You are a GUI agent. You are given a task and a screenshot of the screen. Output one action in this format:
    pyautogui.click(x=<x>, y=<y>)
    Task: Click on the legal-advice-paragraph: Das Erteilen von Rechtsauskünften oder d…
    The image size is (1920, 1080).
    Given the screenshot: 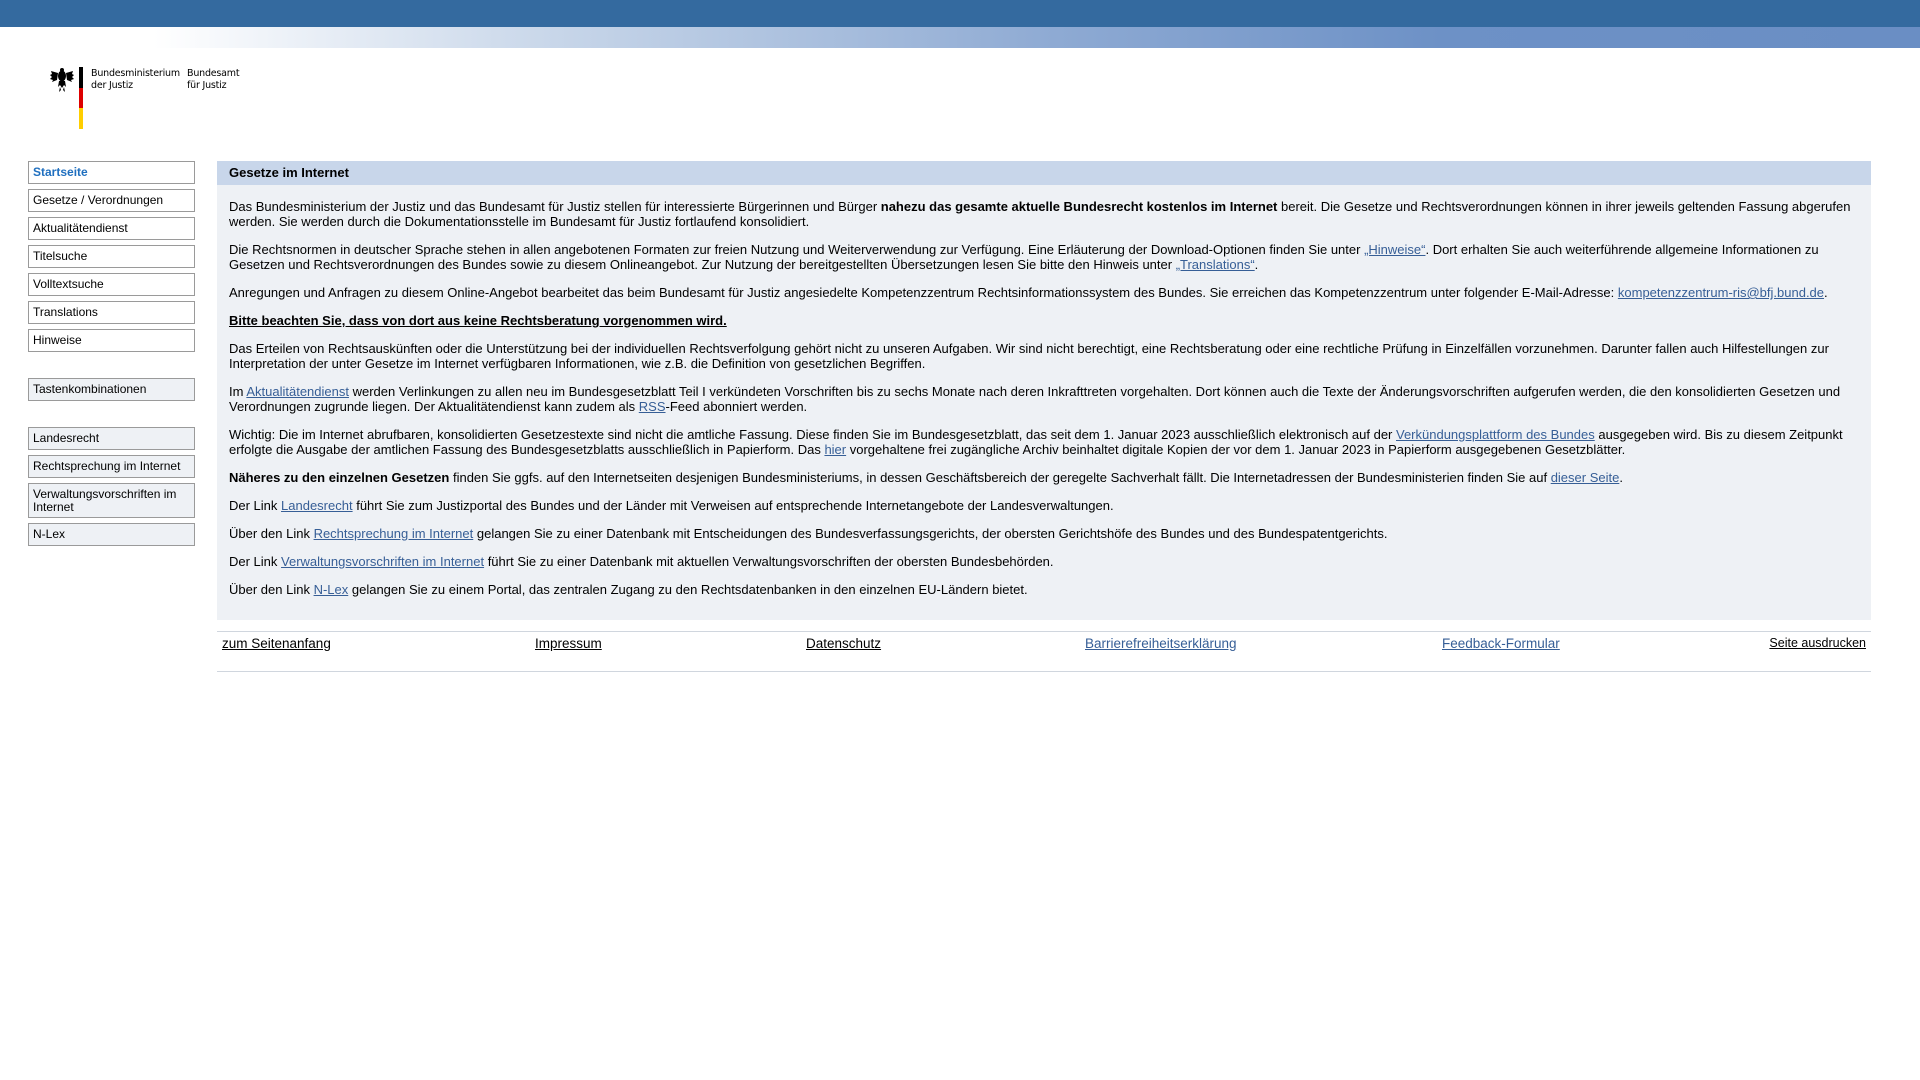 What is the action you would take?
    pyautogui.click(x=1029, y=356)
    